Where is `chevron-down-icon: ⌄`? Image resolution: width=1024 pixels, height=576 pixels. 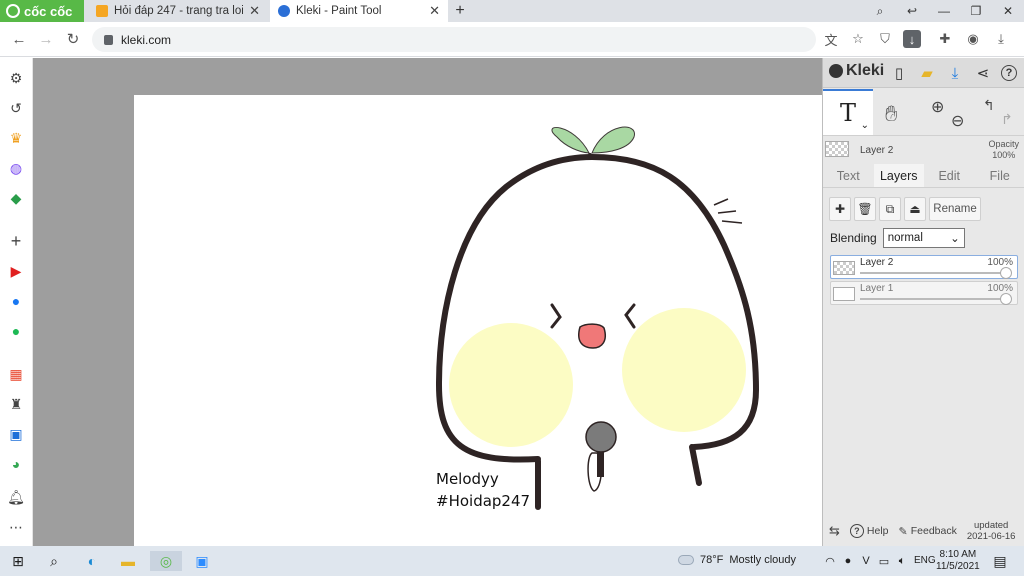
chevron-down-icon: ⌄ is located at coordinates (865, 125).